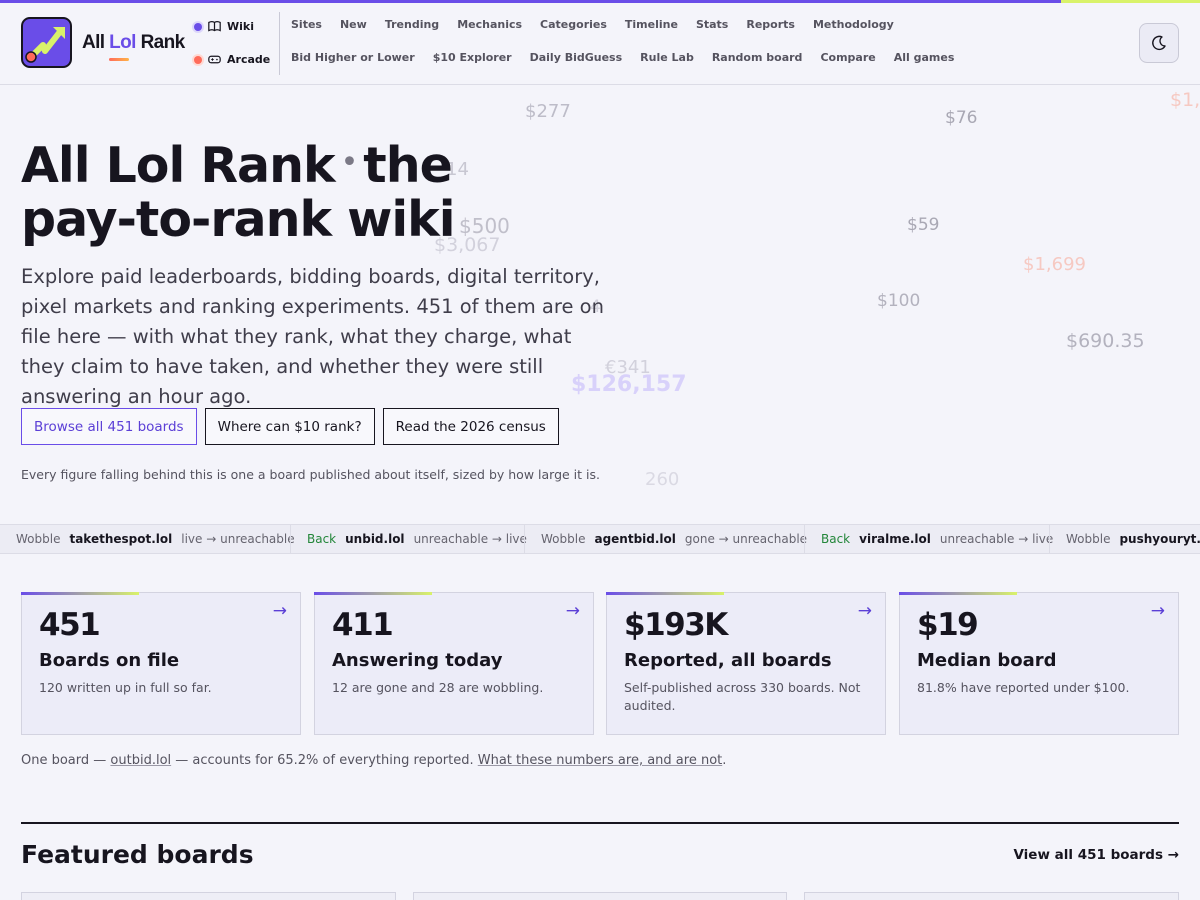 The height and width of the screenshot is (900, 1200). What do you see at coordinates (140, 760) in the screenshot?
I see `outbid-link: outbid.lol` at bounding box center [140, 760].